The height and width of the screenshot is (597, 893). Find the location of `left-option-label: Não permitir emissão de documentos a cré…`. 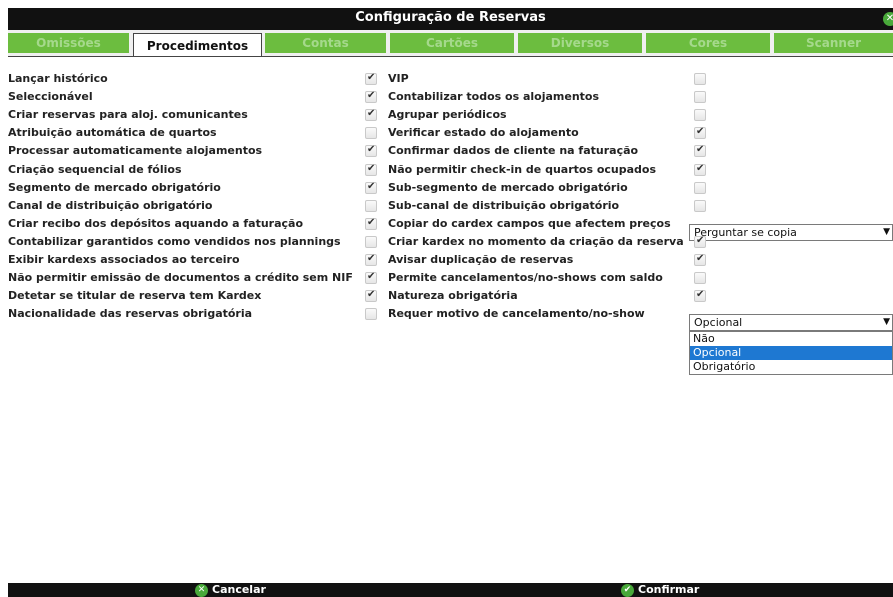

left-option-label: Não permitir emissão de documentos a cré… is located at coordinates (180, 277).